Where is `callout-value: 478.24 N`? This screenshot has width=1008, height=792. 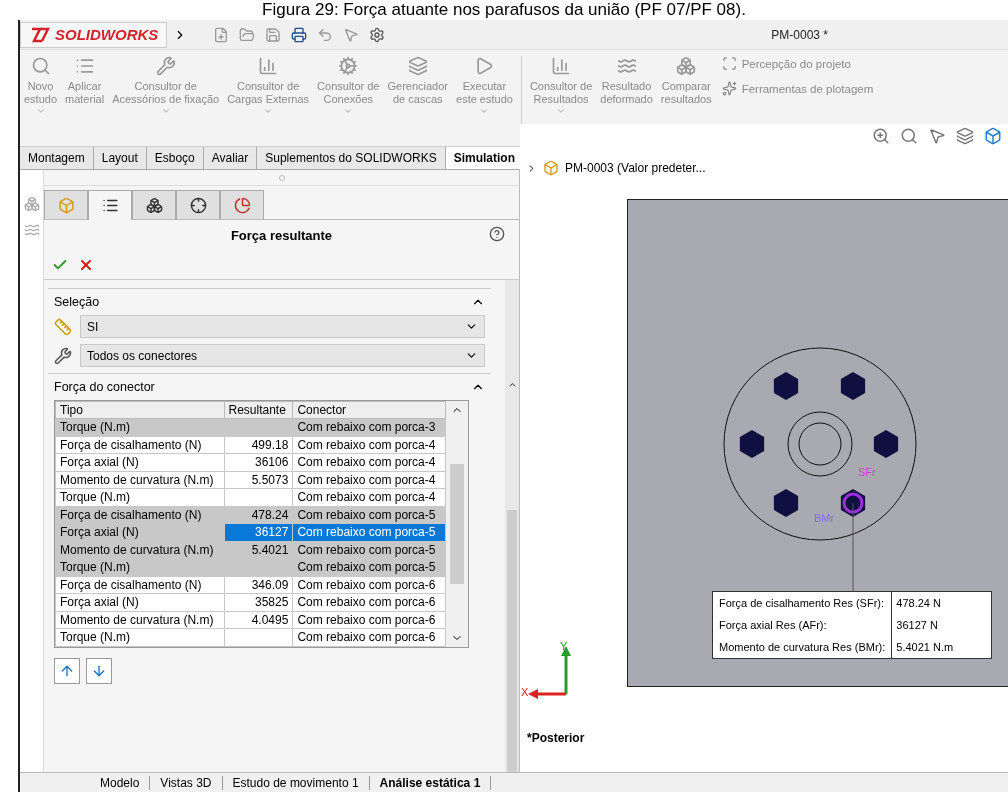 callout-value: 478.24 N is located at coordinates (918, 603).